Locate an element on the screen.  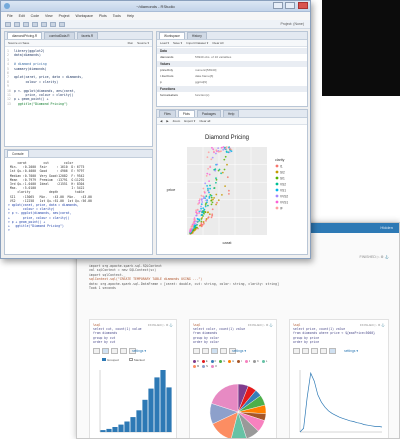
save-button: Save ▾ is located at coordinates (177, 43).